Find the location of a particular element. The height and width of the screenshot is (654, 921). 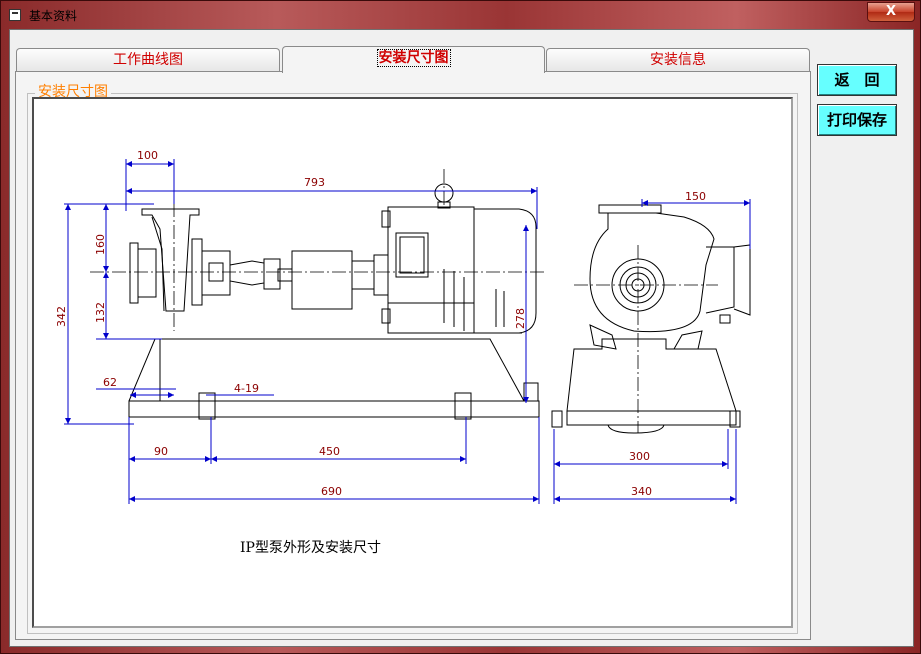

dim-278: 278 is located at coordinates (520, 318).